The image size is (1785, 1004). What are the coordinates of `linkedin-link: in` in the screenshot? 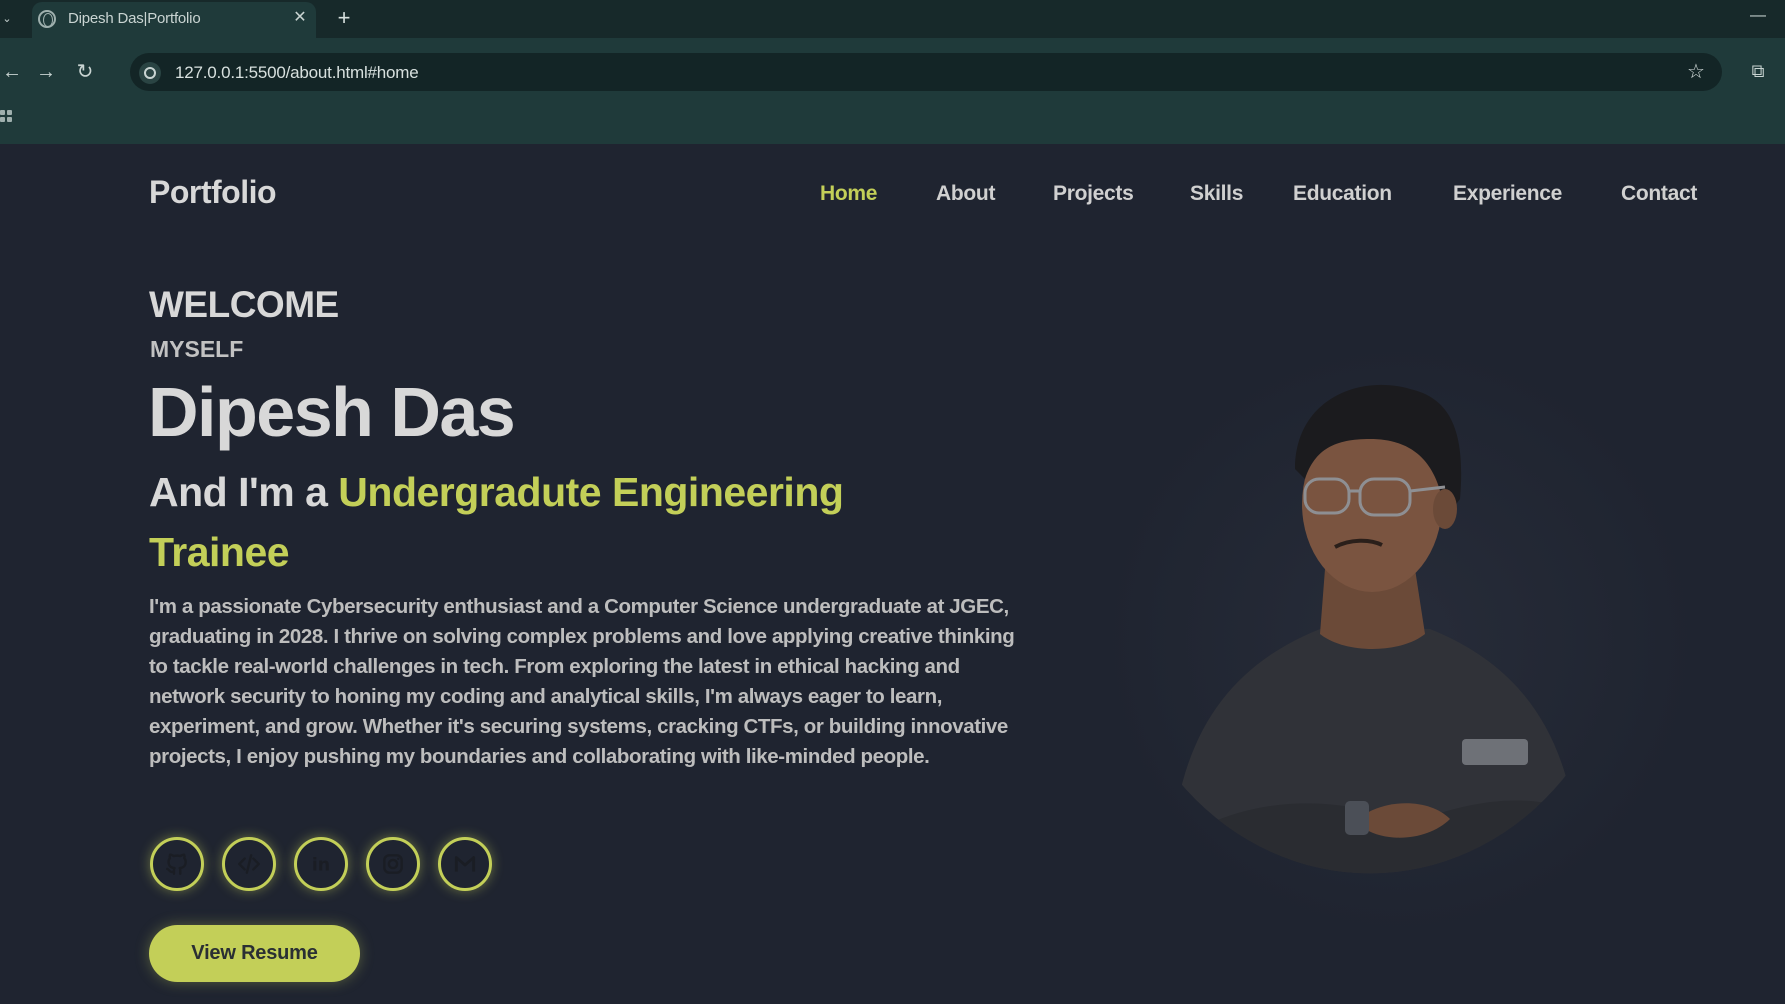 It's located at (321, 864).